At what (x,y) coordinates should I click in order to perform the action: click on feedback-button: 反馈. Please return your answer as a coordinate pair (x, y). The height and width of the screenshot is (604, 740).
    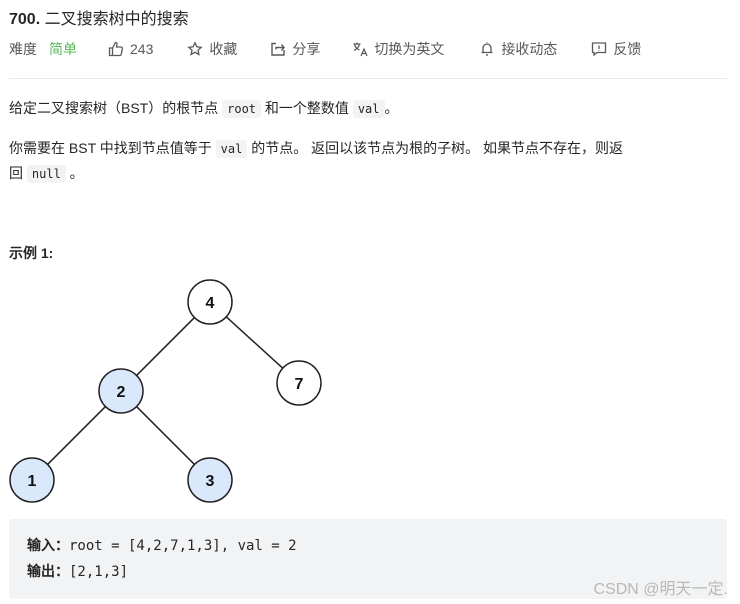
    Looking at the image, I should click on (616, 49).